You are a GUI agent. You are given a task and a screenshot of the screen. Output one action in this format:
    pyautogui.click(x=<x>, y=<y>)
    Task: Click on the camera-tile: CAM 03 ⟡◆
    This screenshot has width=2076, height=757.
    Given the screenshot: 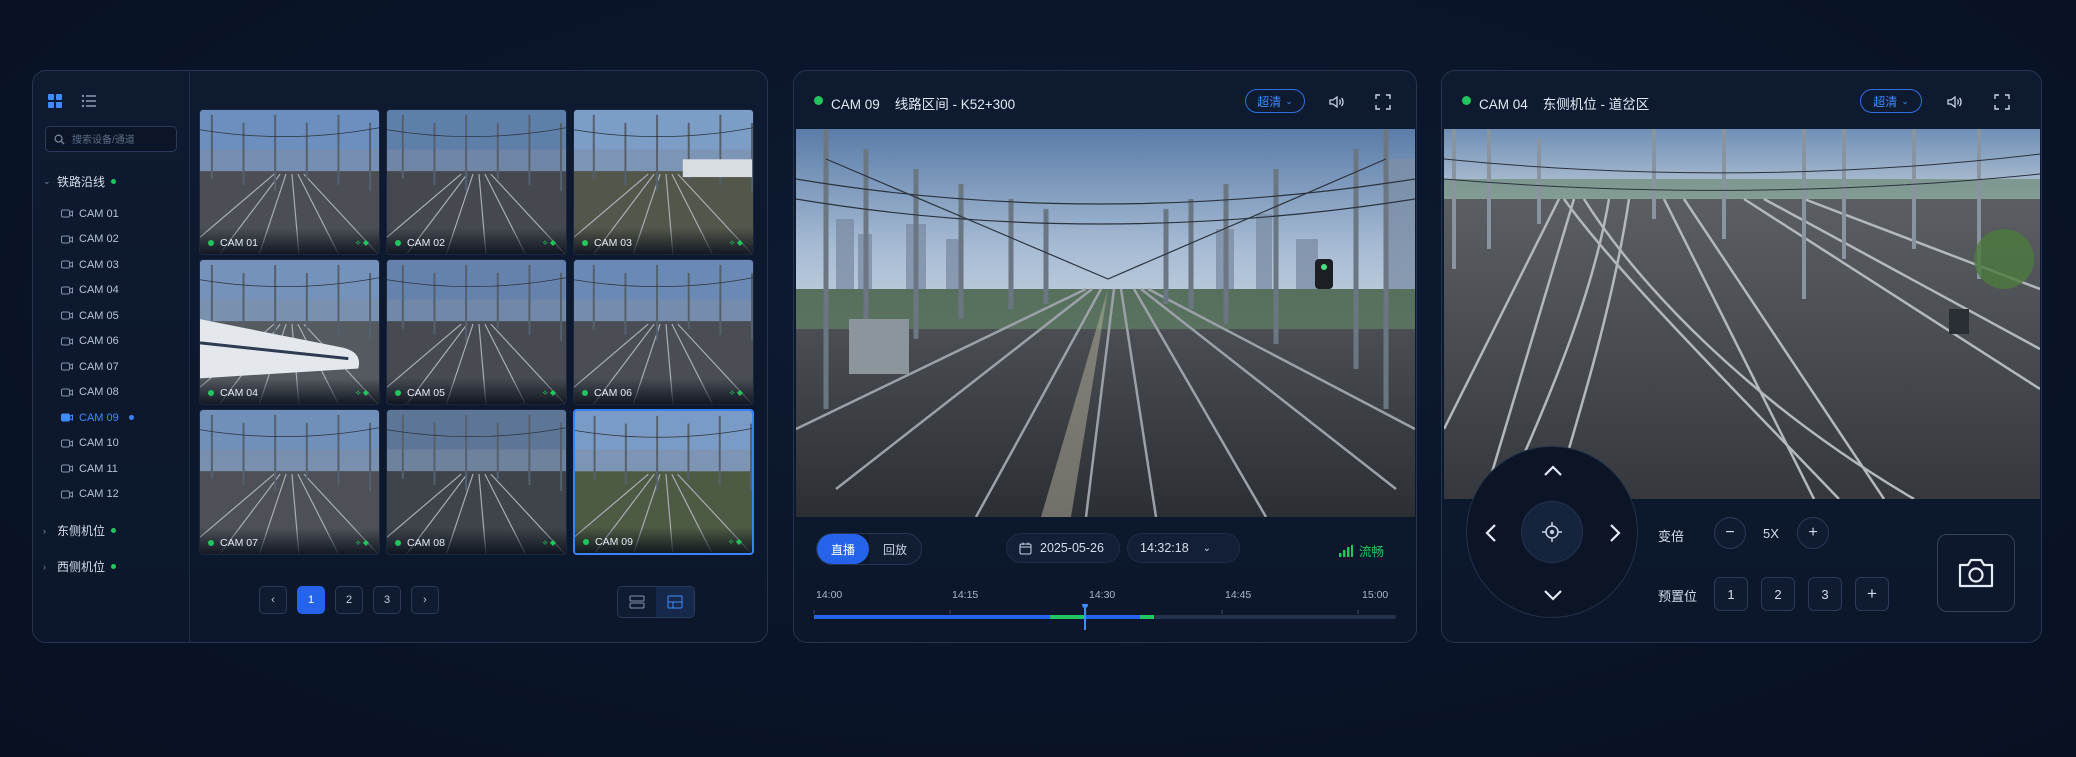 What is the action you would take?
    pyautogui.click(x=663, y=182)
    